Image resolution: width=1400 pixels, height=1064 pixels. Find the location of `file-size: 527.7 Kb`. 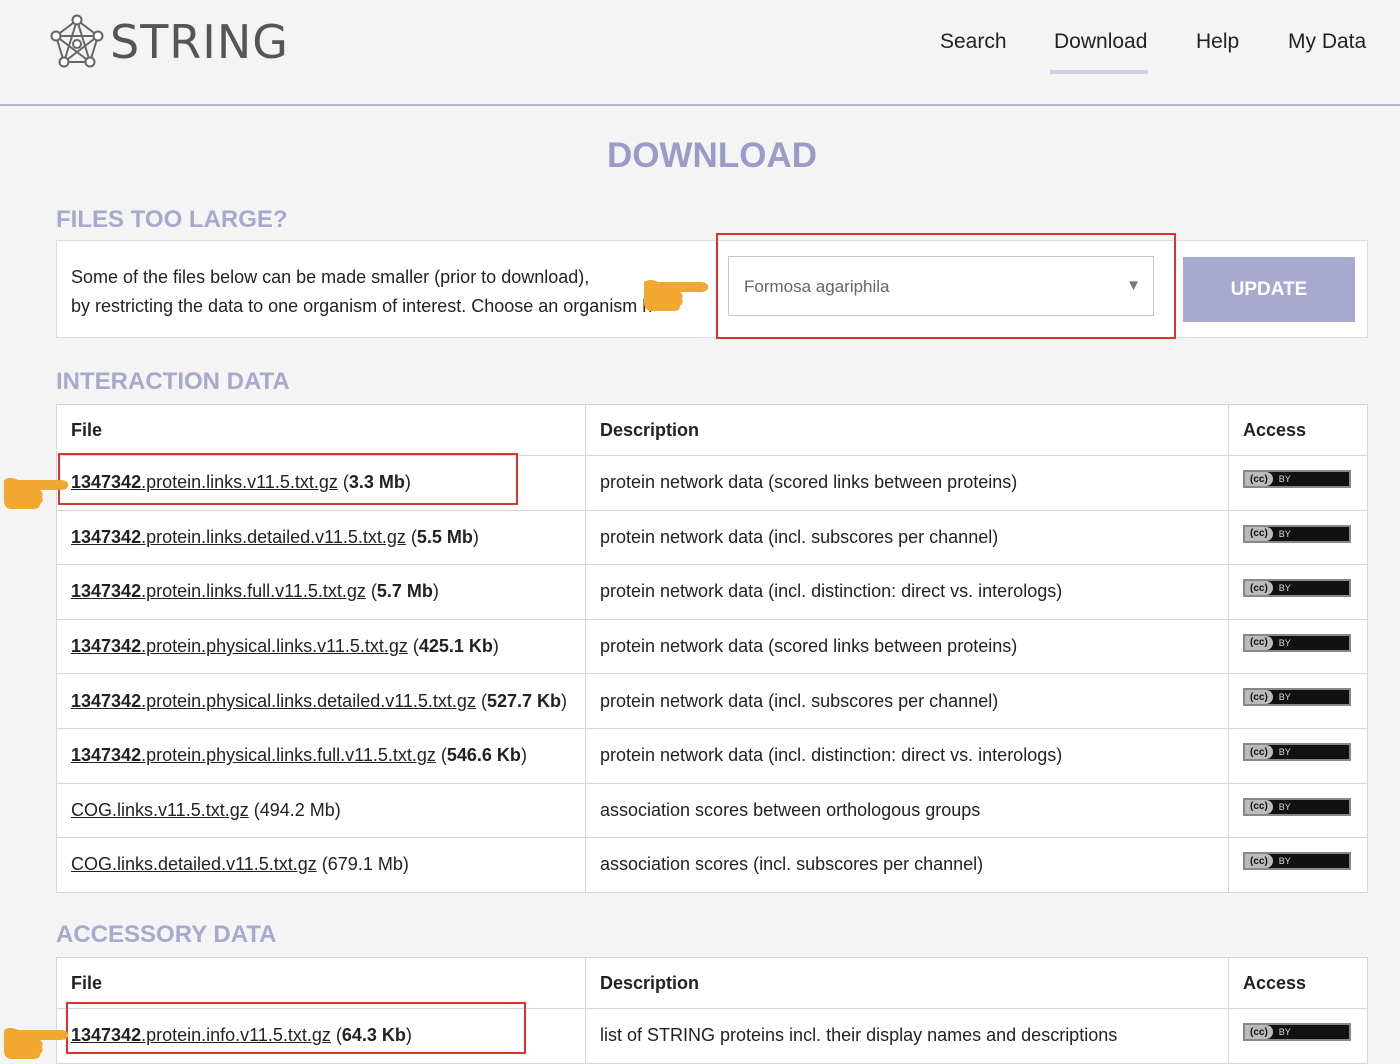

file-size: 527.7 Kb is located at coordinates (523, 700).